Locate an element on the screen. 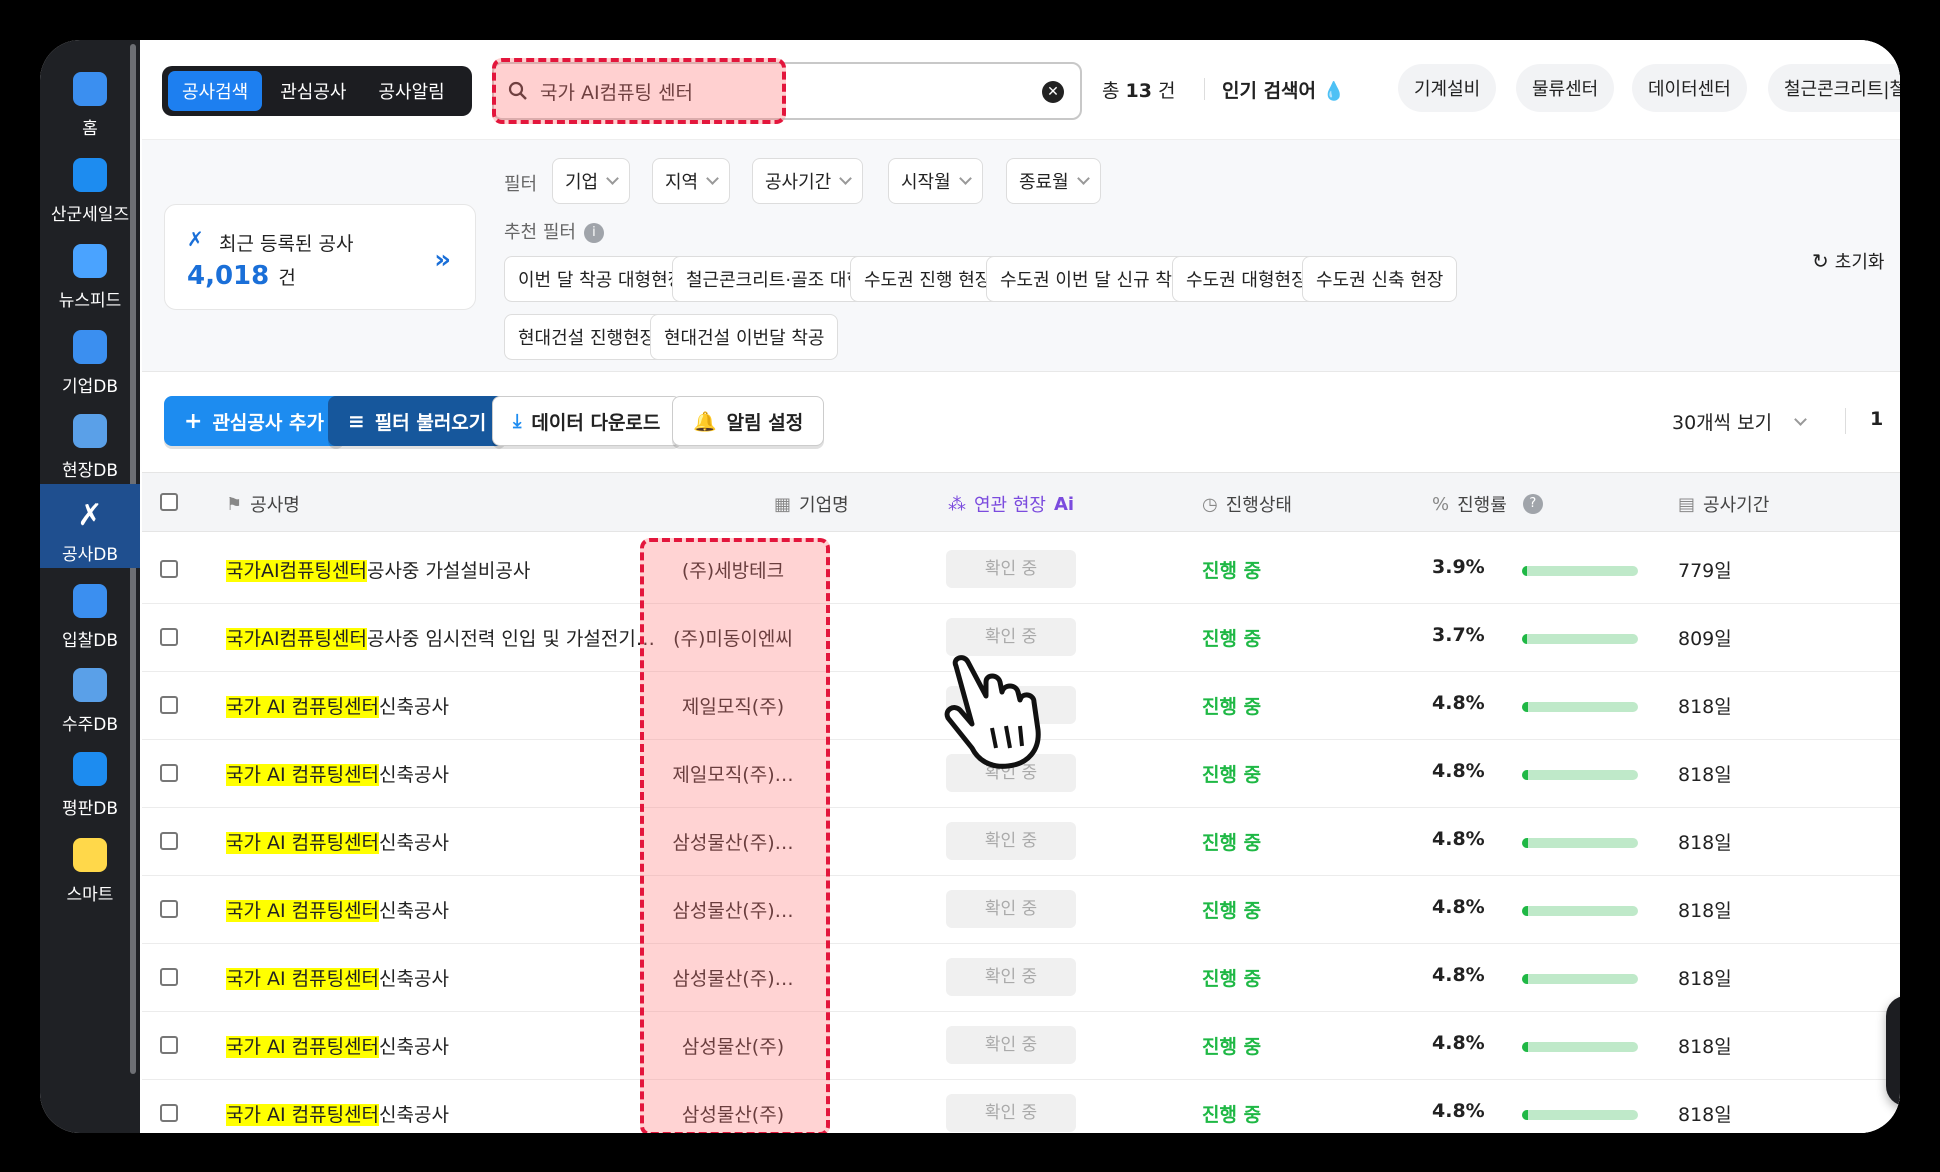 The height and width of the screenshot is (1172, 1940). recent-construction-card: ✗ 최근 등록된 공사 4,018 건 » is located at coordinates (320, 257).